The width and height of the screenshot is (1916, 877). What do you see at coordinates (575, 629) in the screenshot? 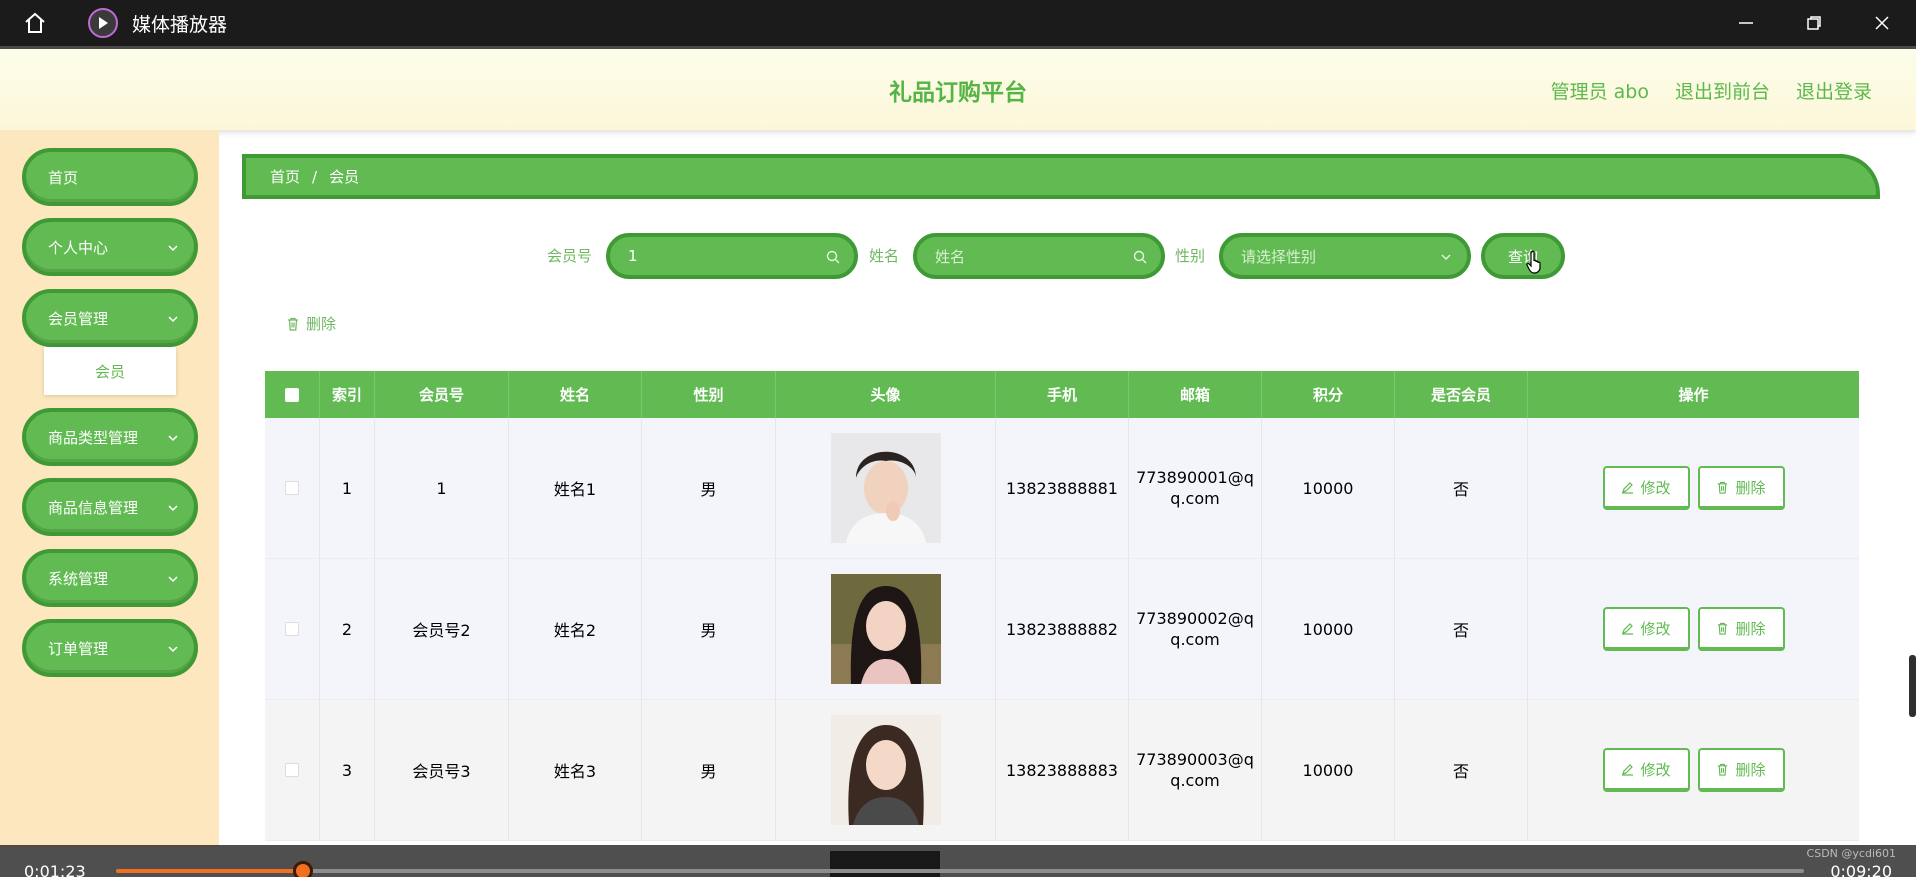
I see `cell-name: 姓名2` at bounding box center [575, 629].